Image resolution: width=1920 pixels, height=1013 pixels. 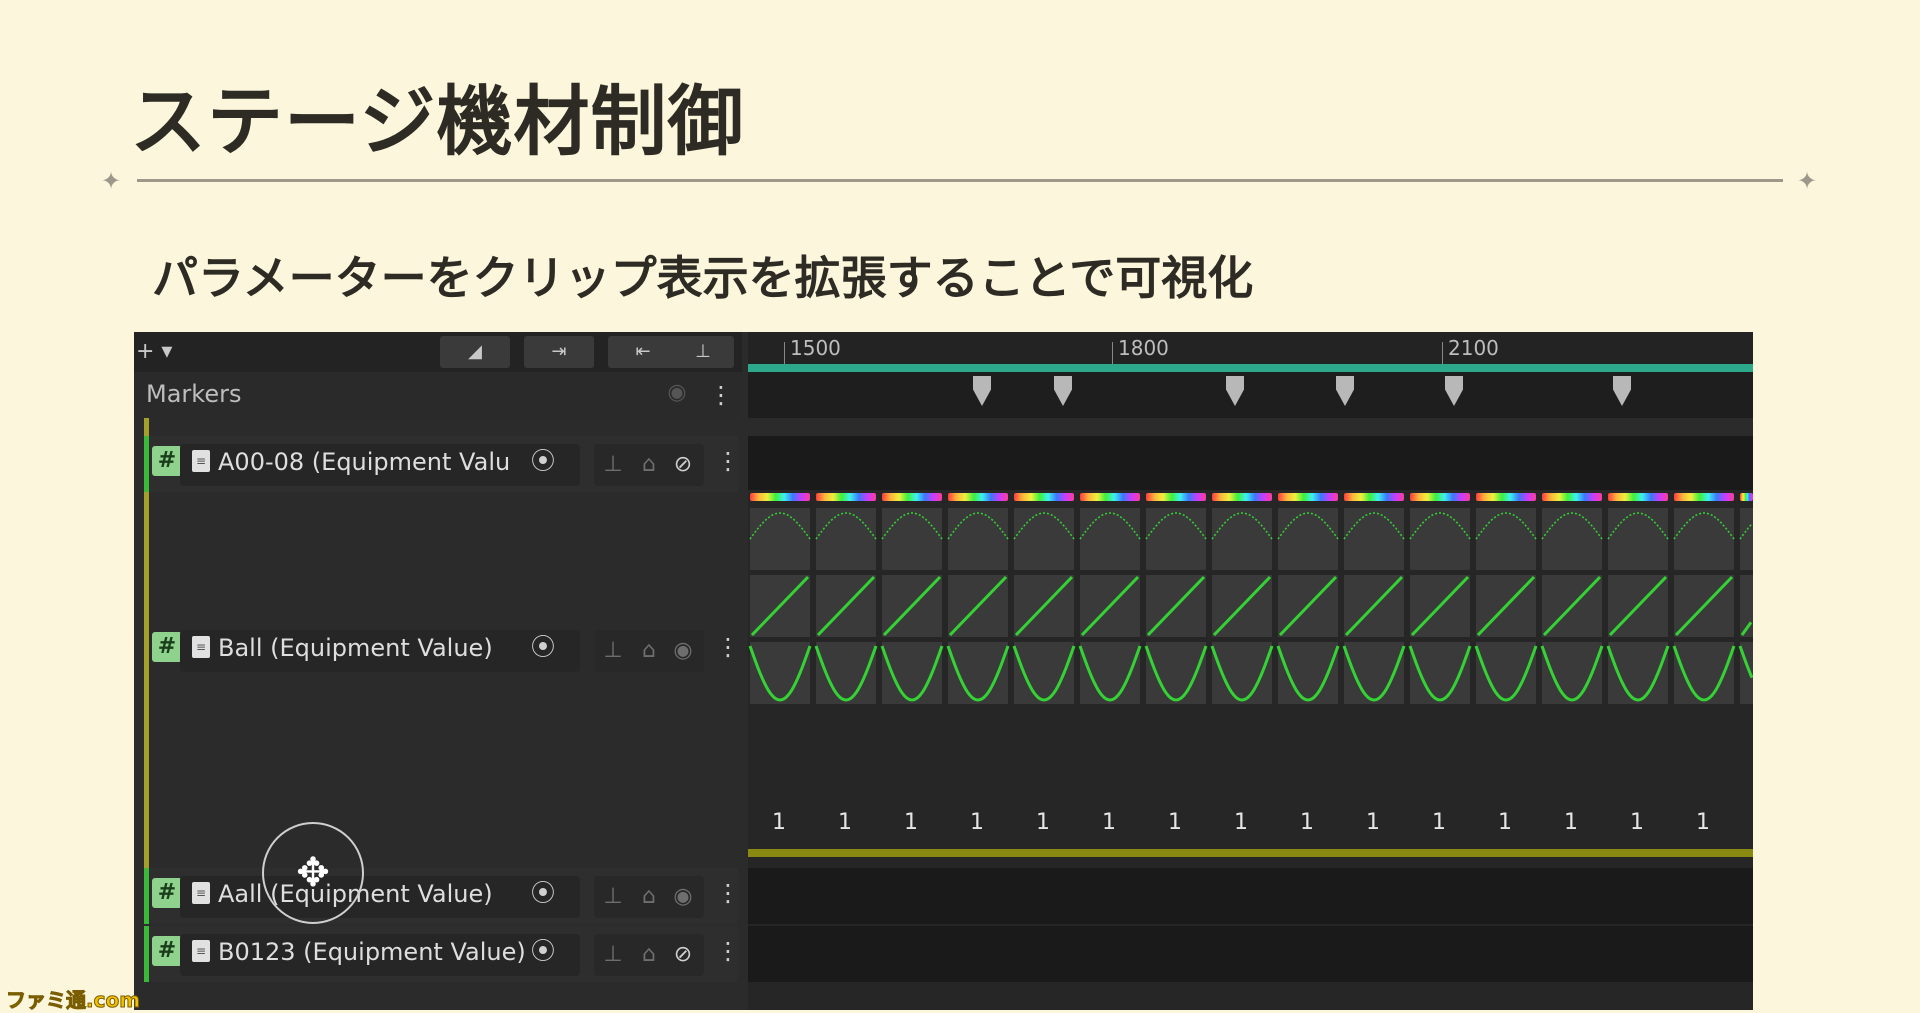 I want to click on title-rule, so click(x=960, y=180).